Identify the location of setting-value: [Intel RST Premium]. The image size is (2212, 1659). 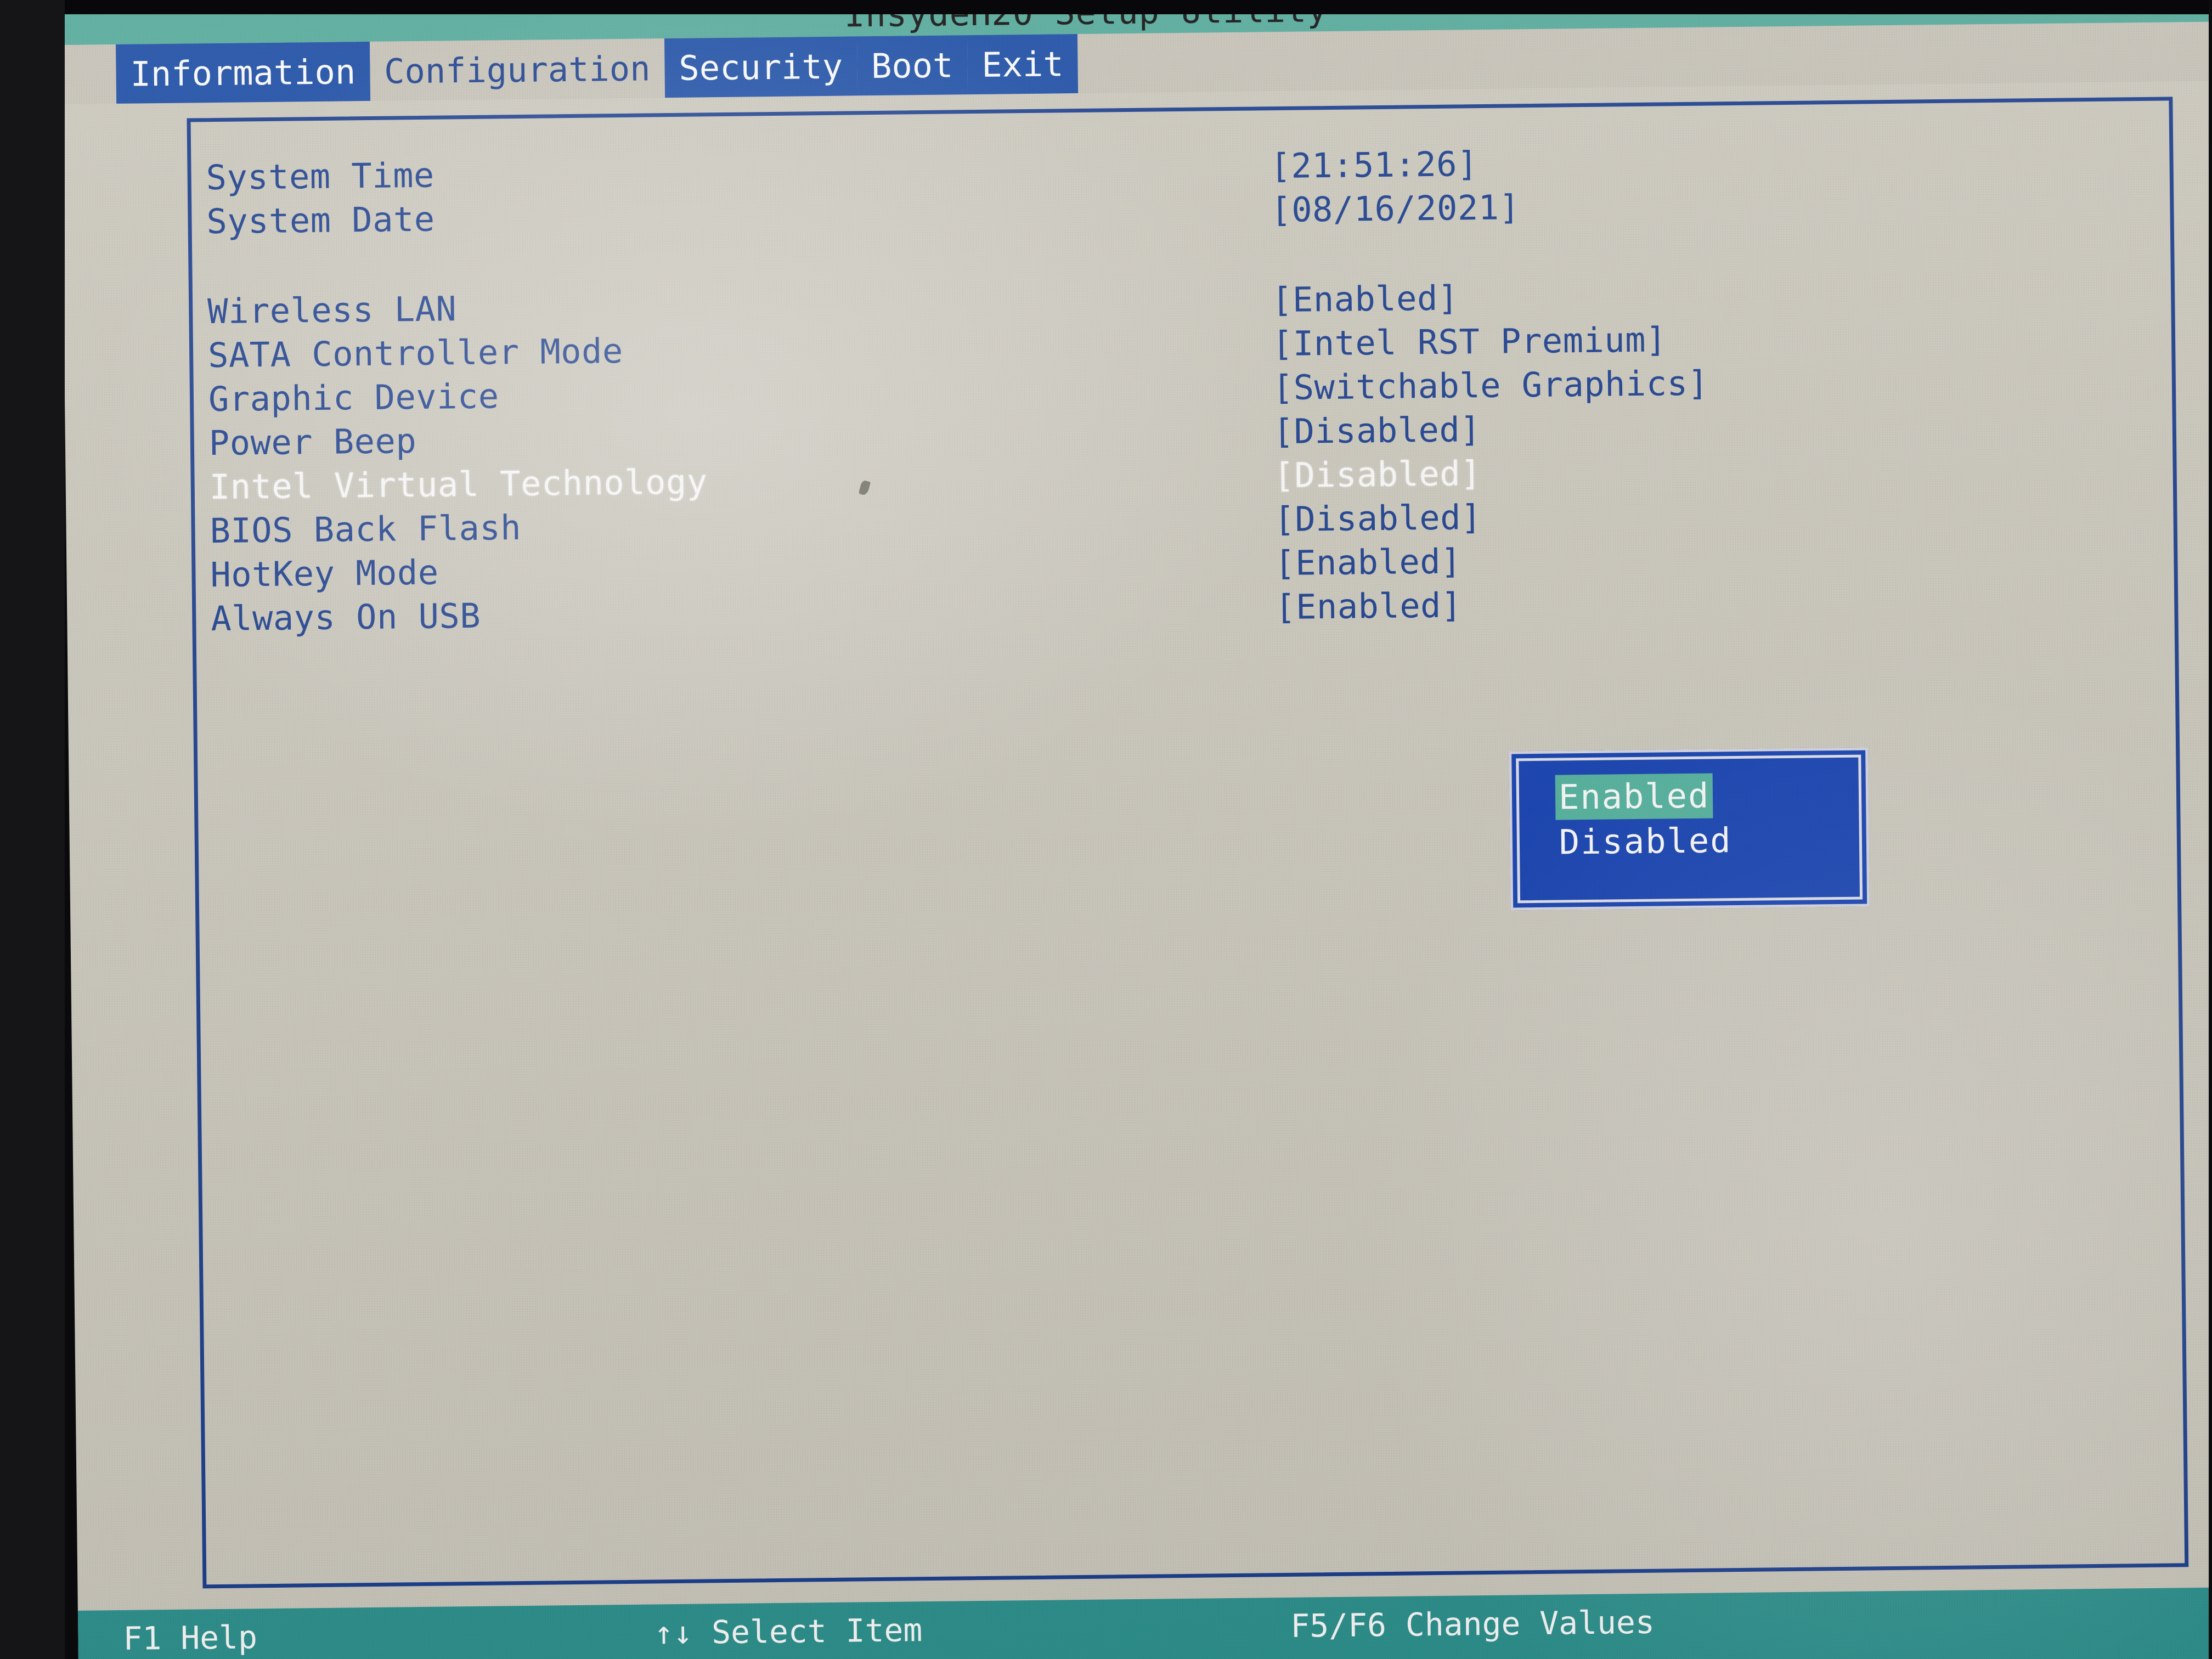
(1469, 342).